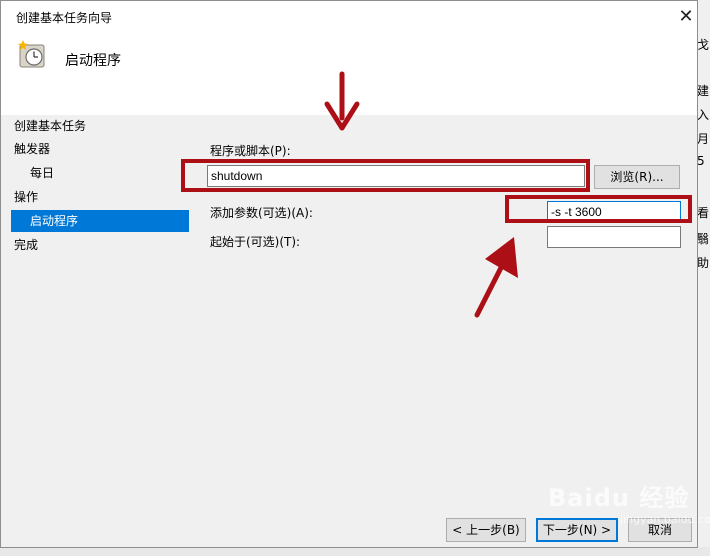 Image resolution: width=710 pixels, height=556 pixels. What do you see at coordinates (496, 277) in the screenshot?
I see `annotation-arrow-diagonal` at bounding box center [496, 277].